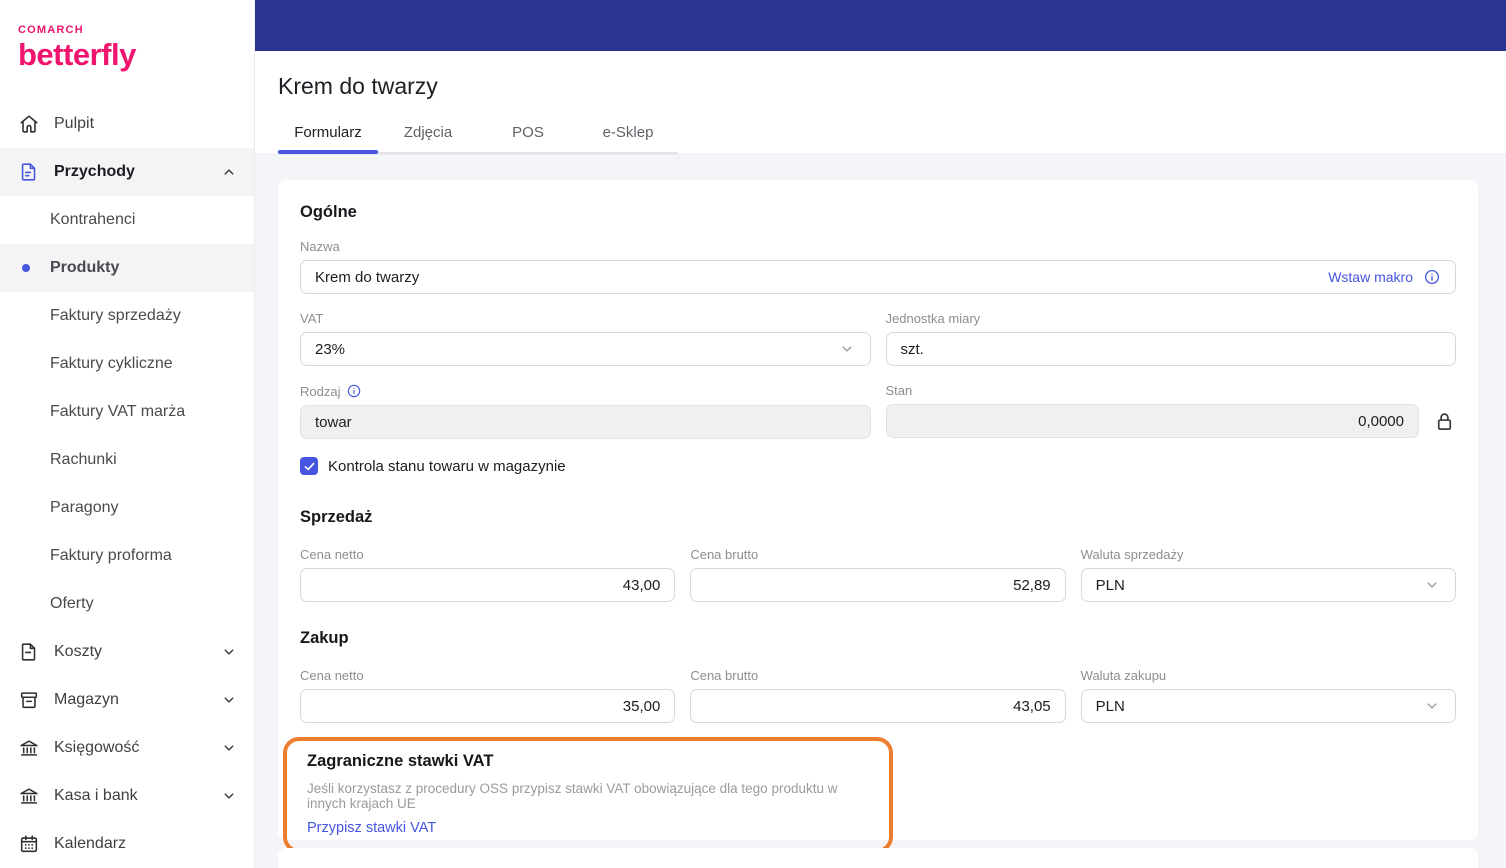 Image resolution: width=1506 pixels, height=868 pixels. Describe the element at coordinates (127, 556) in the screenshot. I see `sidebar-item-faktury-proforma: Faktury proforma` at that location.